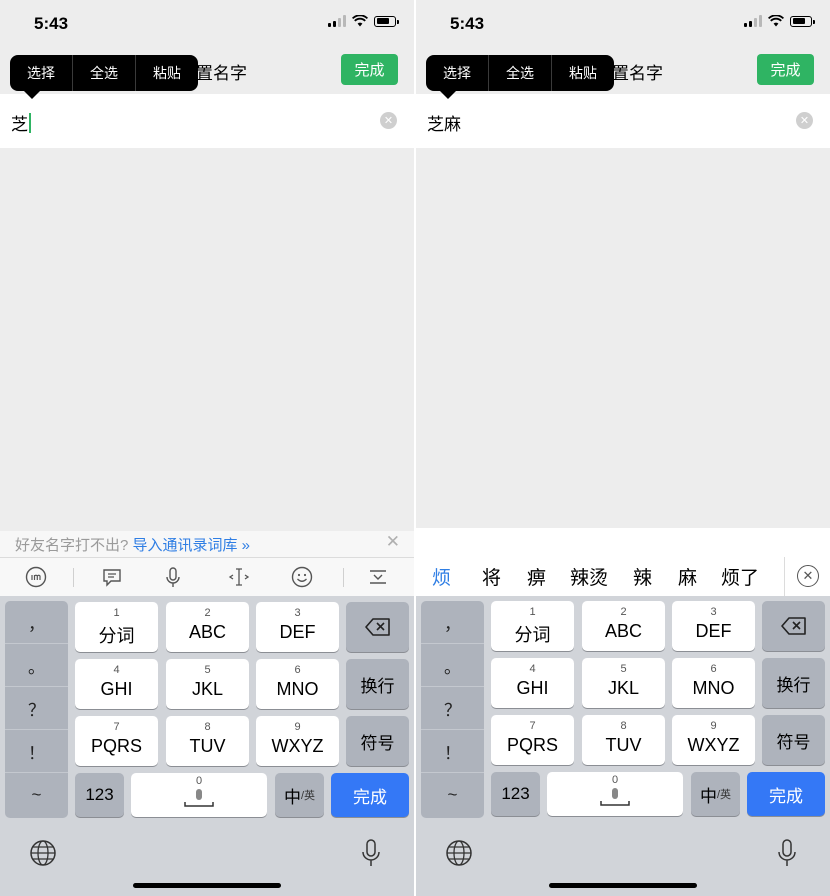 This screenshot has height=896, width=830. What do you see at coordinates (112, 577) in the screenshot?
I see `message-icon` at bounding box center [112, 577].